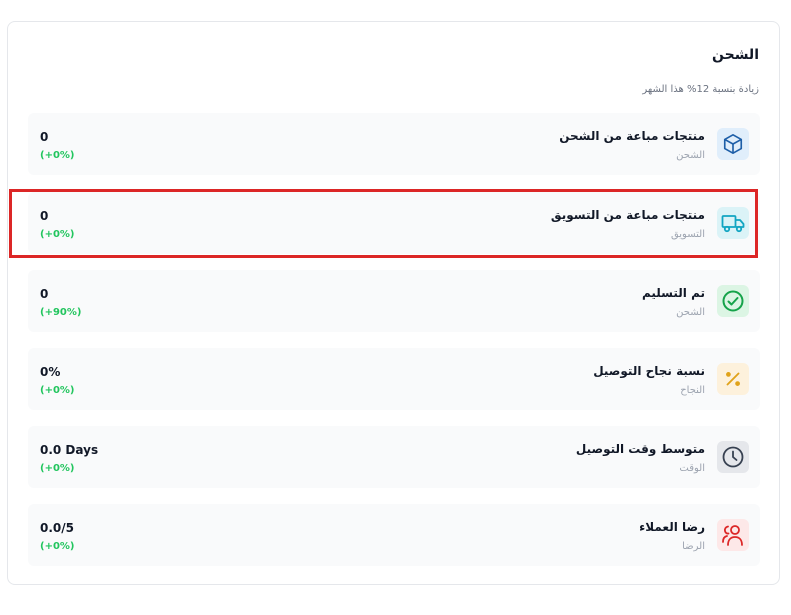  What do you see at coordinates (57, 528) in the screenshot?
I see `stat-value: 0.0/5` at bounding box center [57, 528].